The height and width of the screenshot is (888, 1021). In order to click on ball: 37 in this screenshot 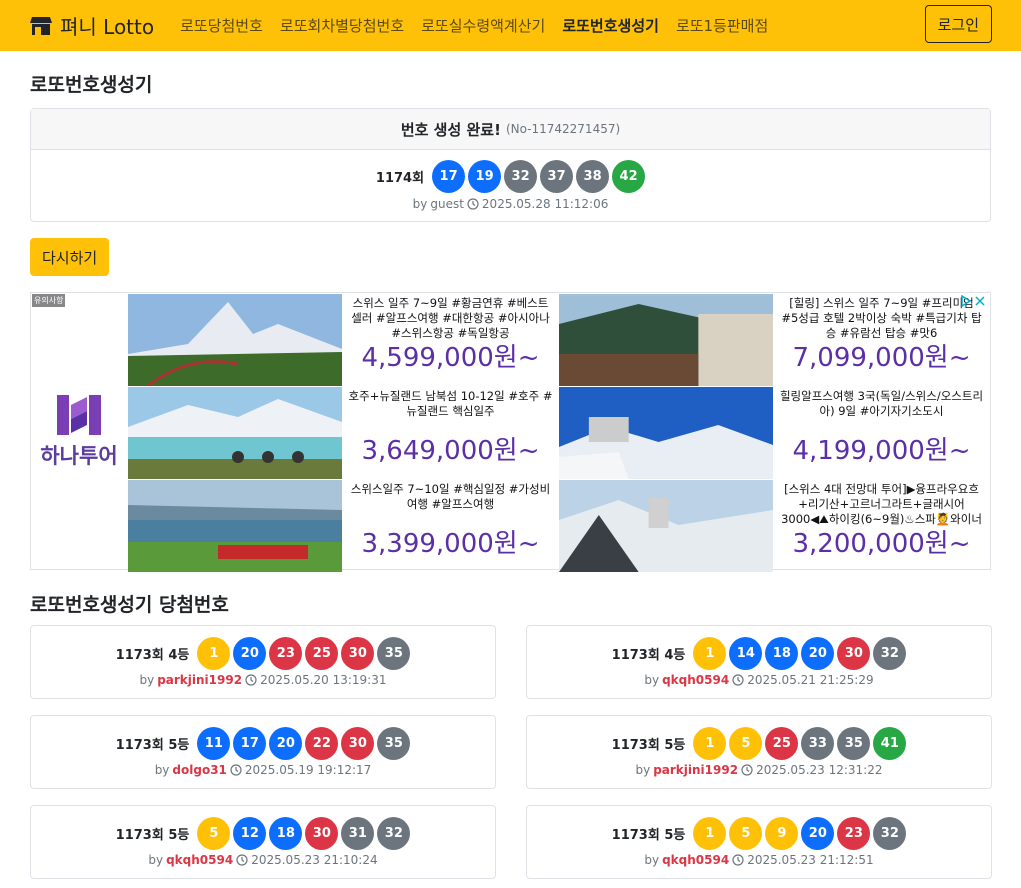, I will do `click(557, 176)`.